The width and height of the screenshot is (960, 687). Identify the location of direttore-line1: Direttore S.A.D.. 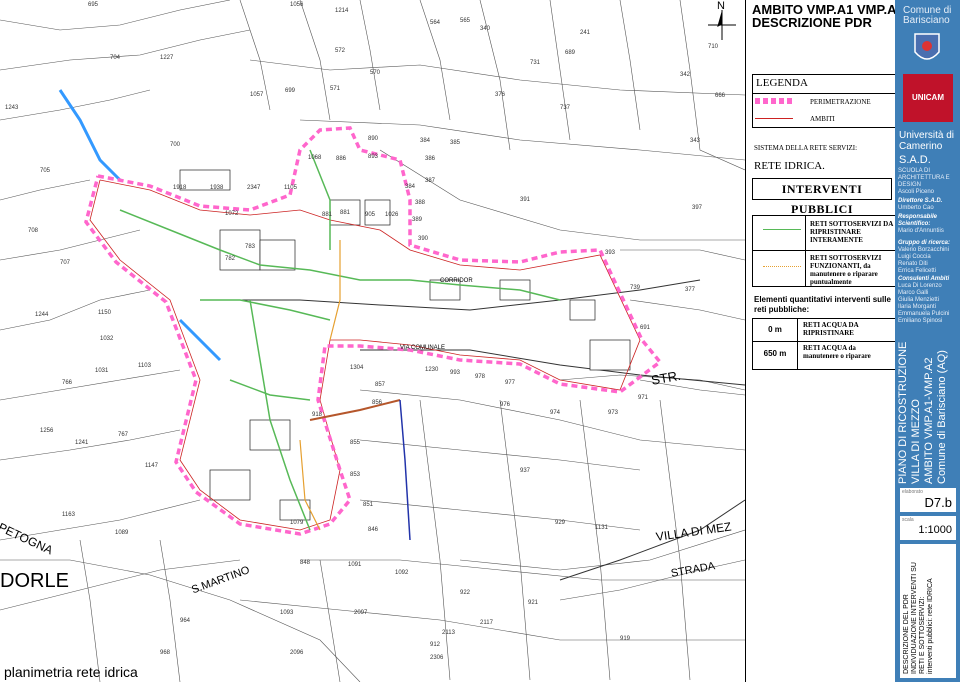
(920, 201).